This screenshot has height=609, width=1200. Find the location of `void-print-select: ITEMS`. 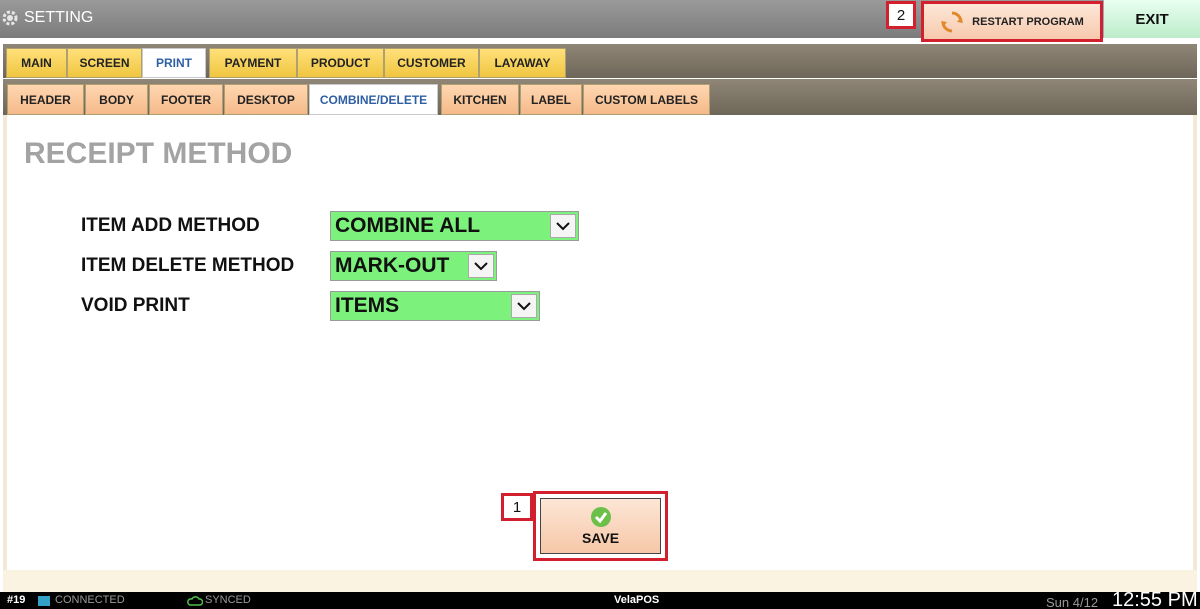

void-print-select: ITEMS is located at coordinates (435, 306).